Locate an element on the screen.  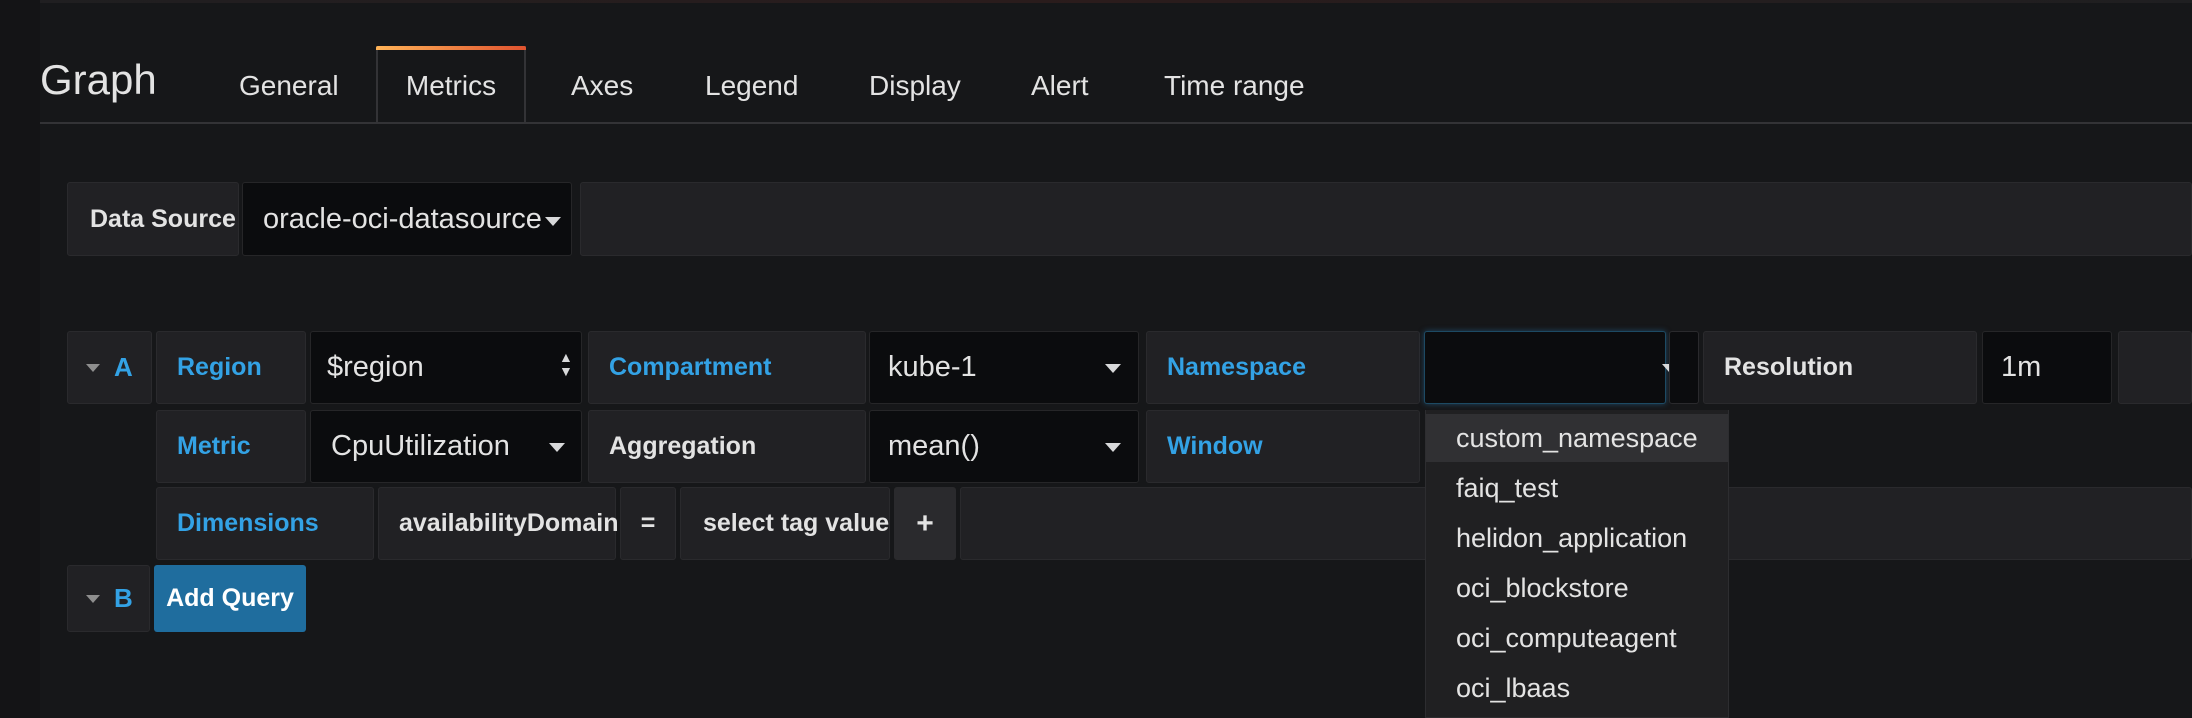
up-down-arrows-icon: ▲ ▼ is located at coordinates (566, 364).